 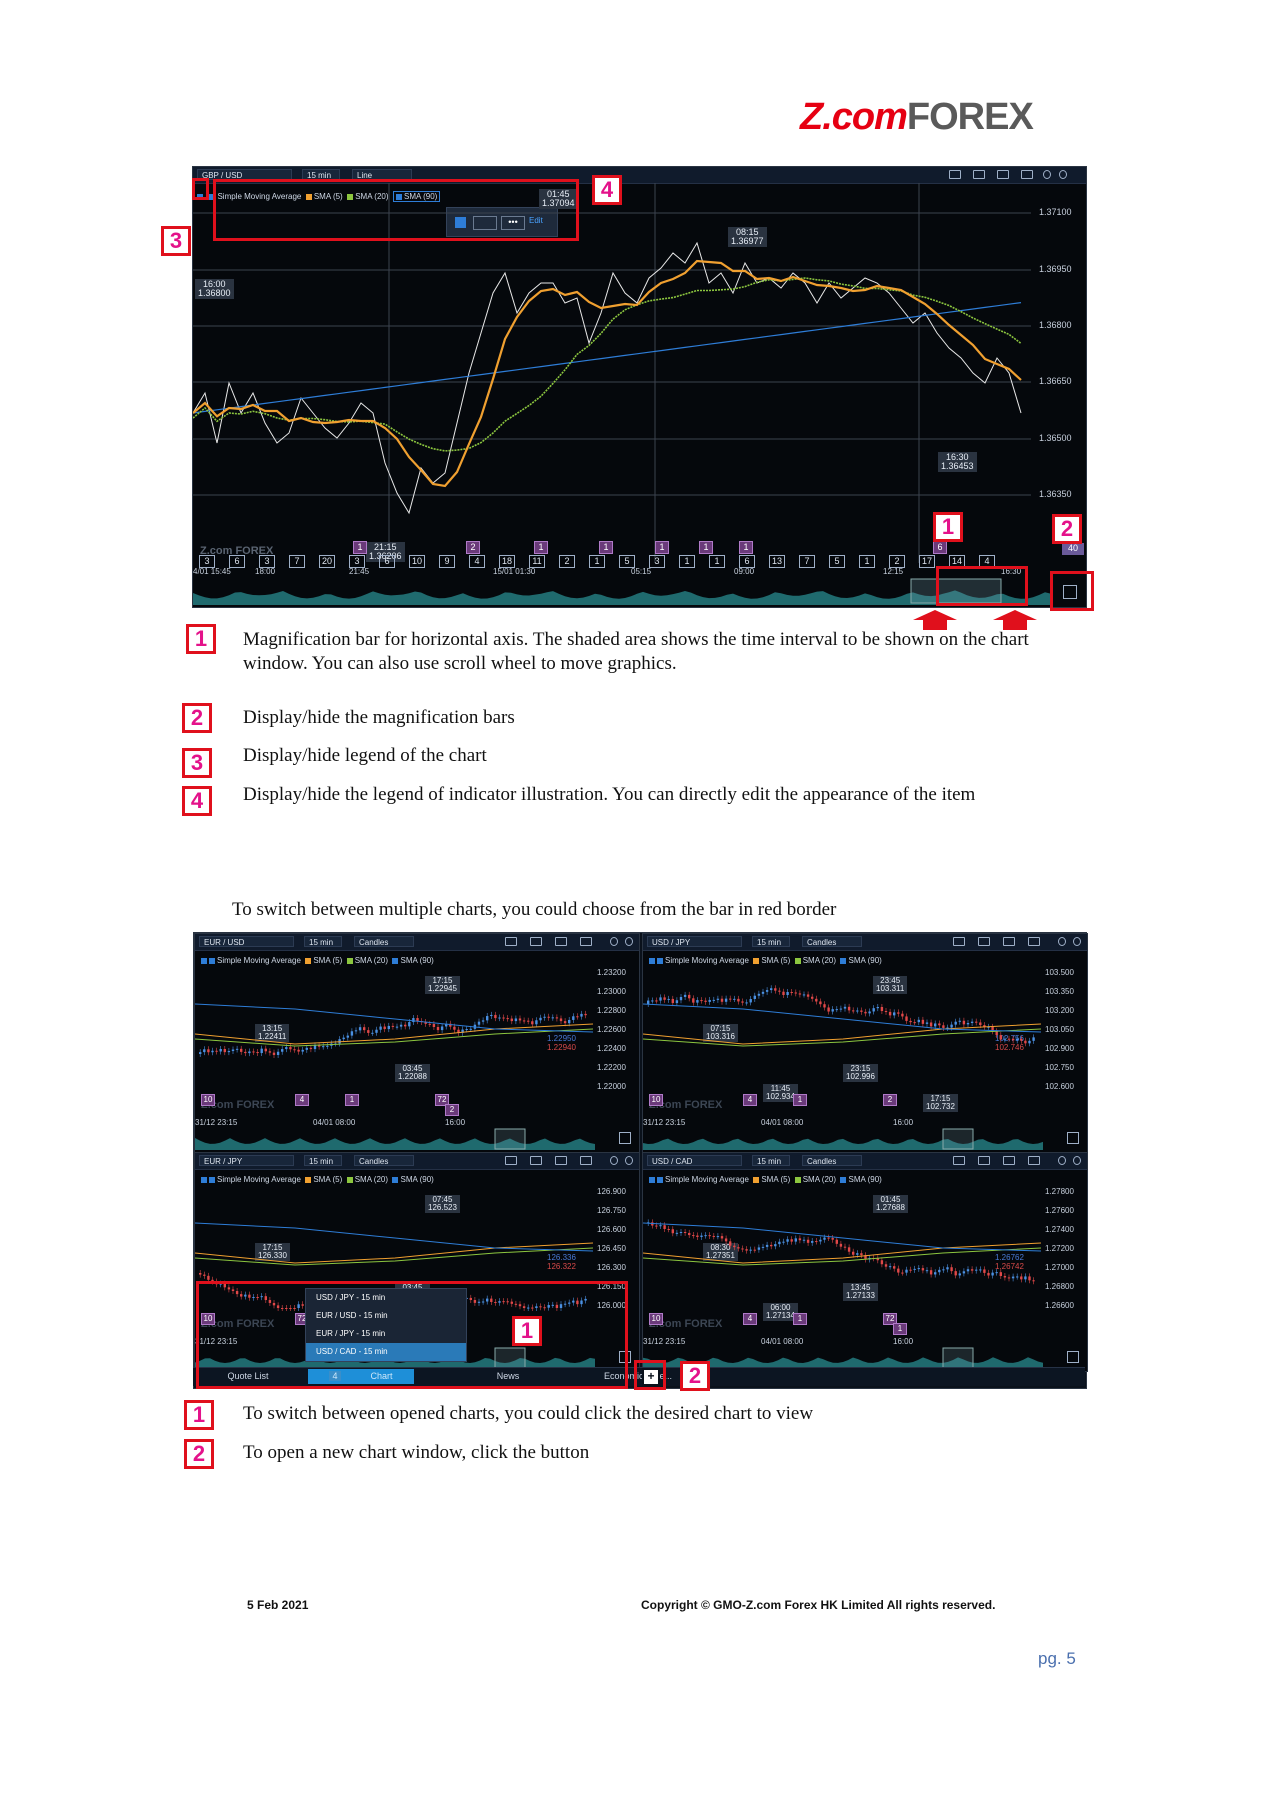 I want to click on x-axis-tick: 31/12 23:15, so click(x=664, y=1122).